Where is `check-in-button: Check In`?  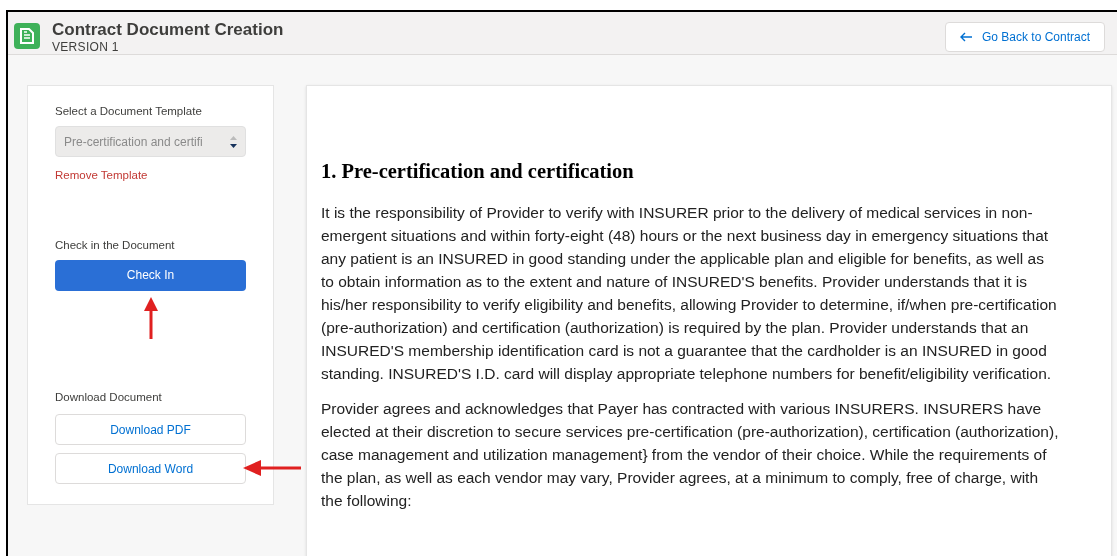
check-in-button: Check In is located at coordinates (150, 275).